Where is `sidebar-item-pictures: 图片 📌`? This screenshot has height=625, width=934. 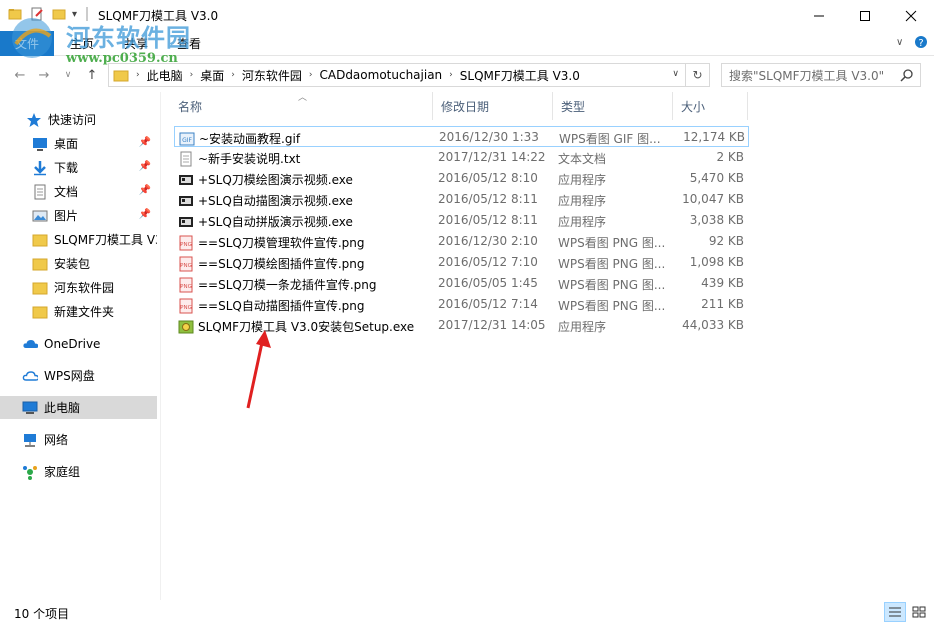
sidebar-item-pictures: 图片 📌 is located at coordinates (78, 215).